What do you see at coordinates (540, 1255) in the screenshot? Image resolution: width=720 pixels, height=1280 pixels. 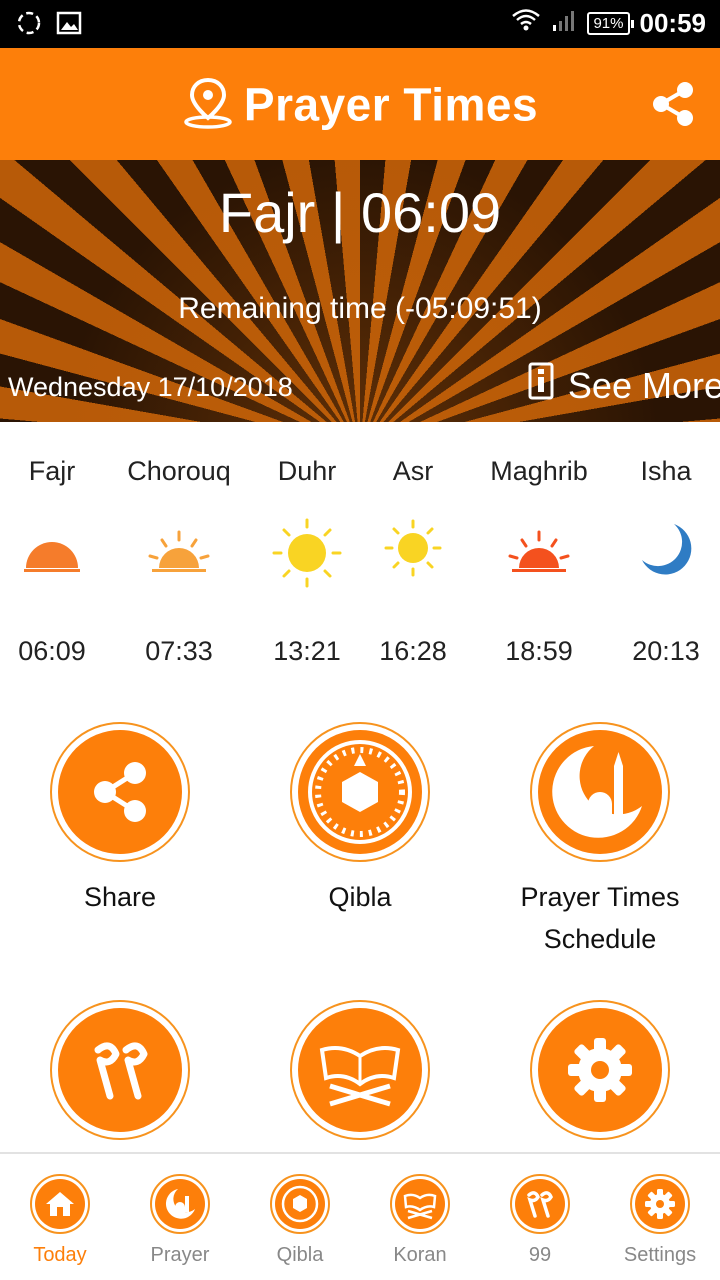 I see `nav-label: 99` at bounding box center [540, 1255].